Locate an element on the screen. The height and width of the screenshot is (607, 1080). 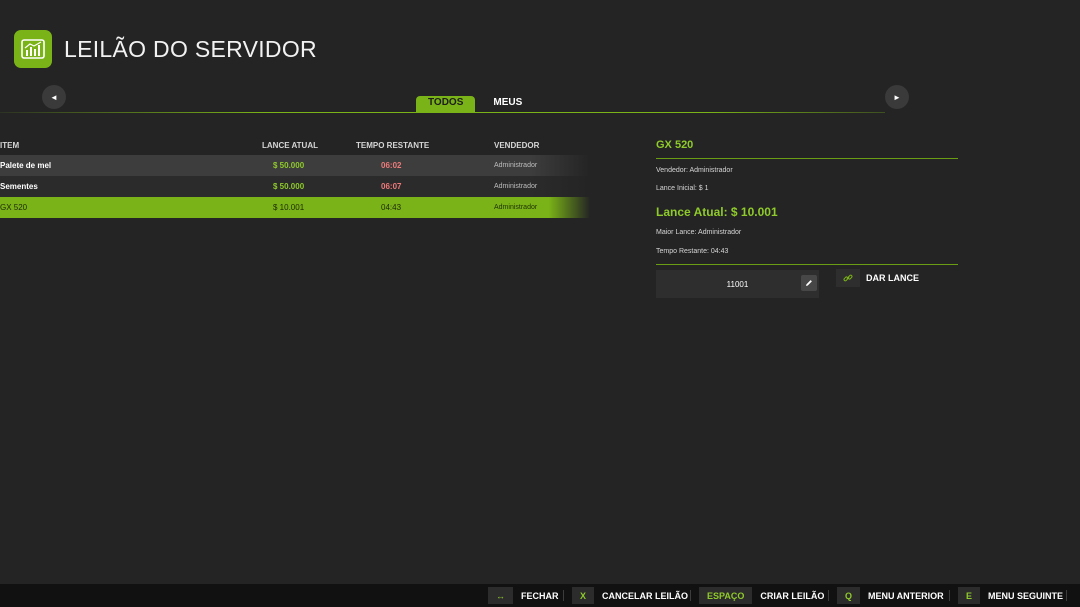
chart-icon is located at coordinates (33, 49).